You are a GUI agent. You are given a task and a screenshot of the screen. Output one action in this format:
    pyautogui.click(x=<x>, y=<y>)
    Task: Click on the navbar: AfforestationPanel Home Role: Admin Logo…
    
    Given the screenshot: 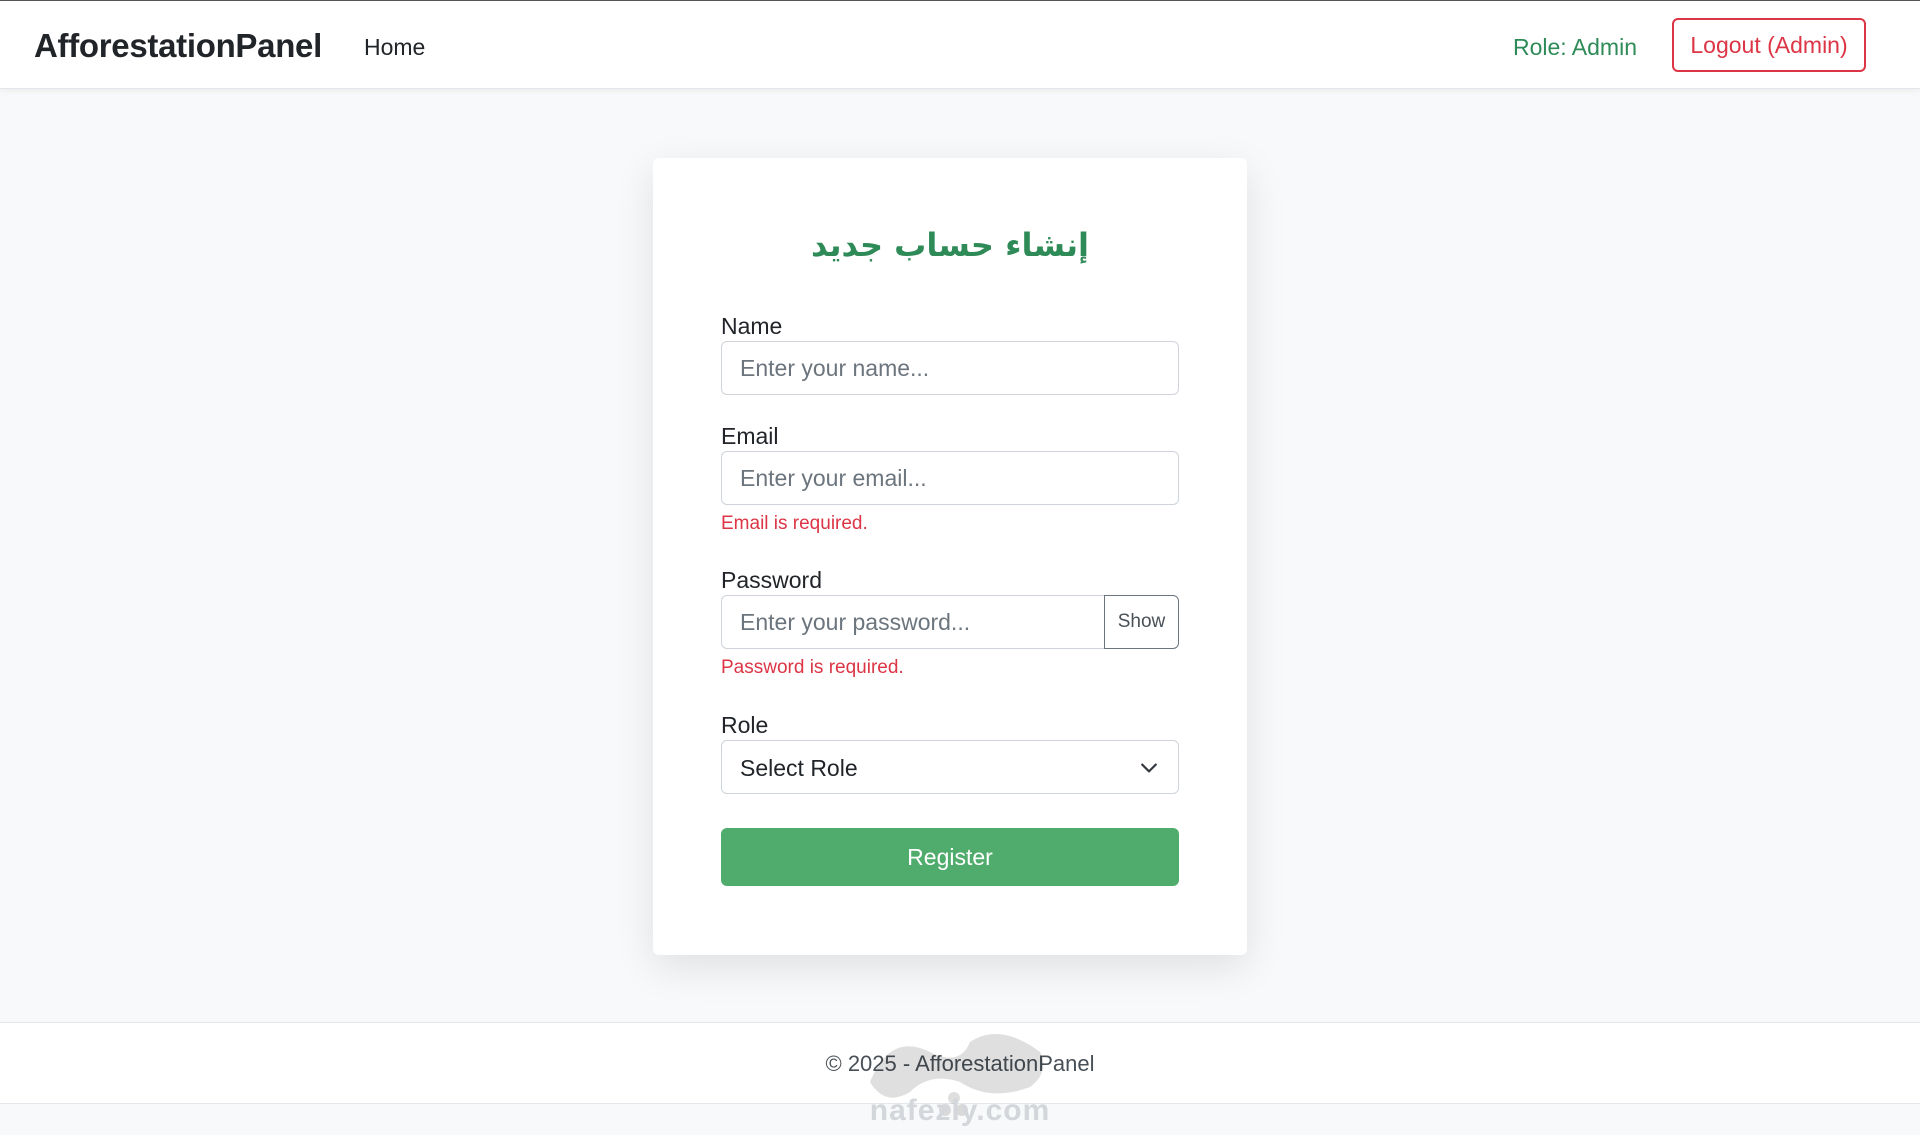 What is the action you would take?
    pyautogui.click(x=960, y=45)
    